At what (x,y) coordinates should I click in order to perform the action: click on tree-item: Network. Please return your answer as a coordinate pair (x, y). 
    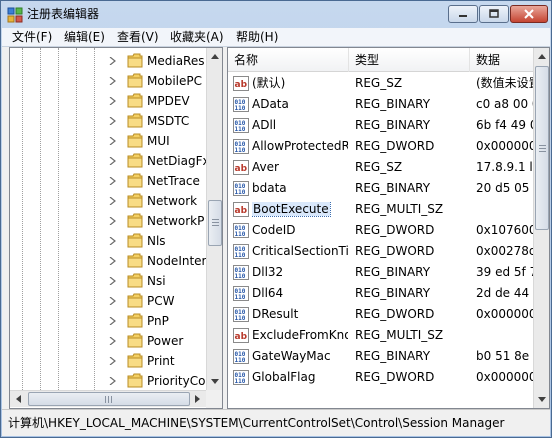
    Looking at the image, I should click on (109, 201).